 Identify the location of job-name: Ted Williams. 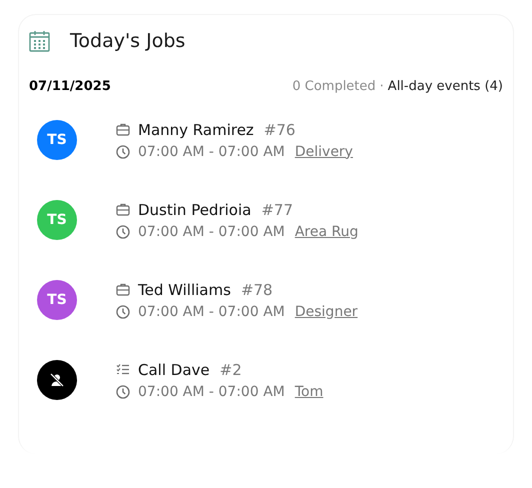
(184, 289).